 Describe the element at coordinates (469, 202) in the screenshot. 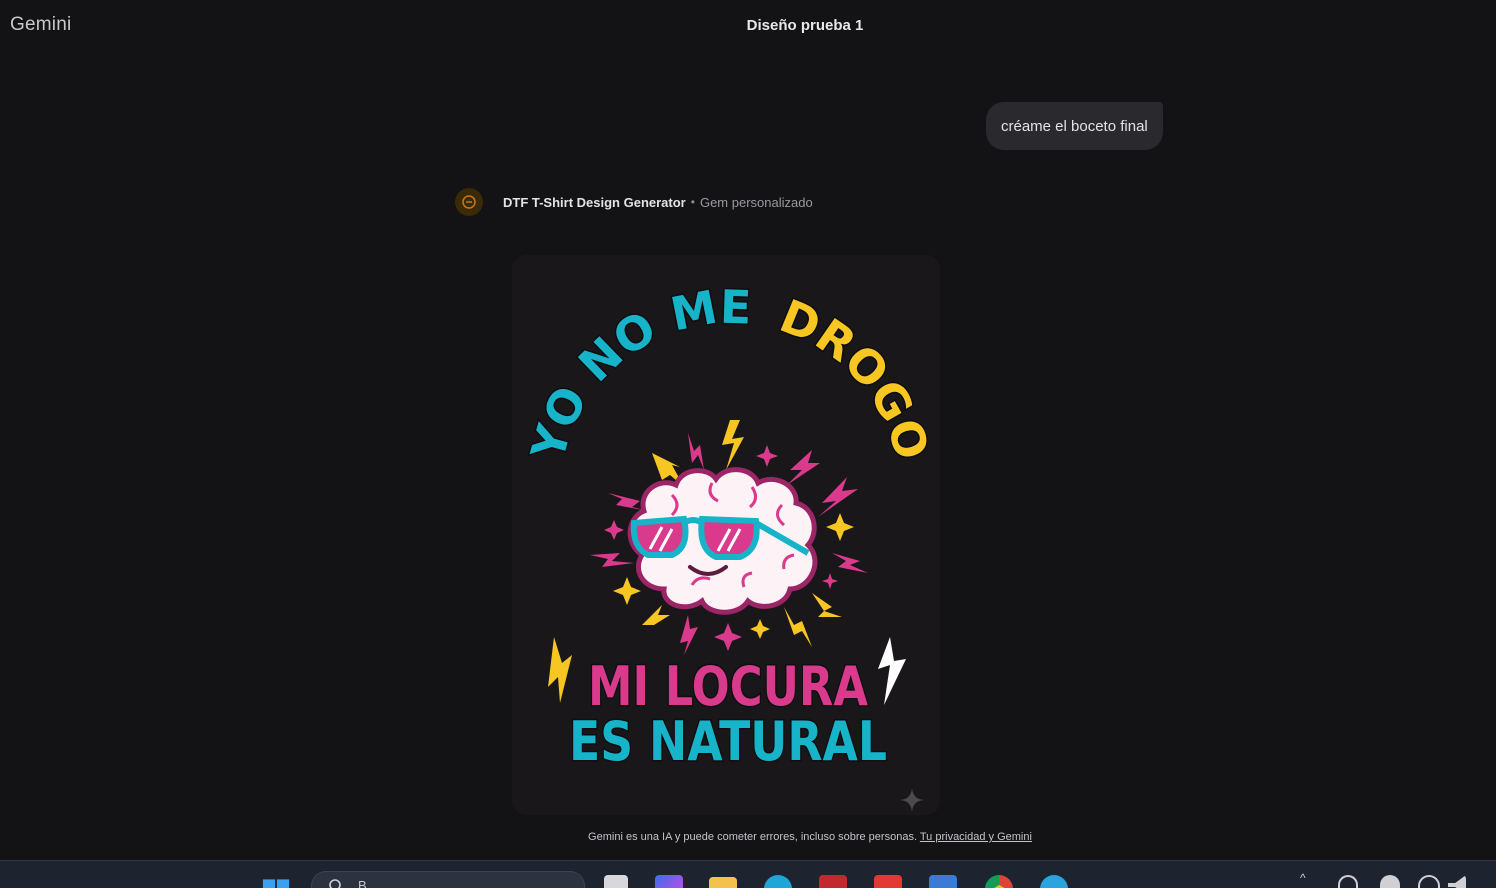

I see `gem-avatar-icon` at that location.